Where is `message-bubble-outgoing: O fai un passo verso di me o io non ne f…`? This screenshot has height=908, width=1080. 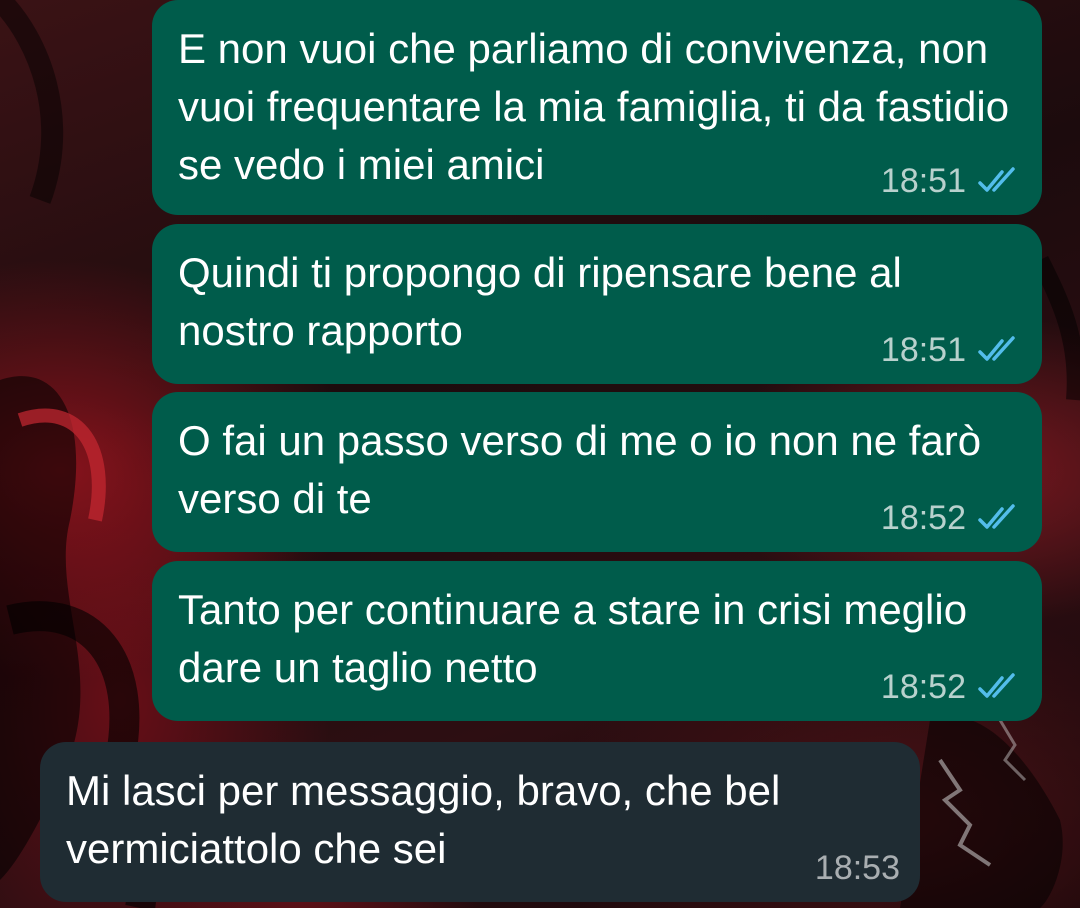 message-bubble-outgoing: O fai un passo verso di me o io non ne f… is located at coordinates (597, 472).